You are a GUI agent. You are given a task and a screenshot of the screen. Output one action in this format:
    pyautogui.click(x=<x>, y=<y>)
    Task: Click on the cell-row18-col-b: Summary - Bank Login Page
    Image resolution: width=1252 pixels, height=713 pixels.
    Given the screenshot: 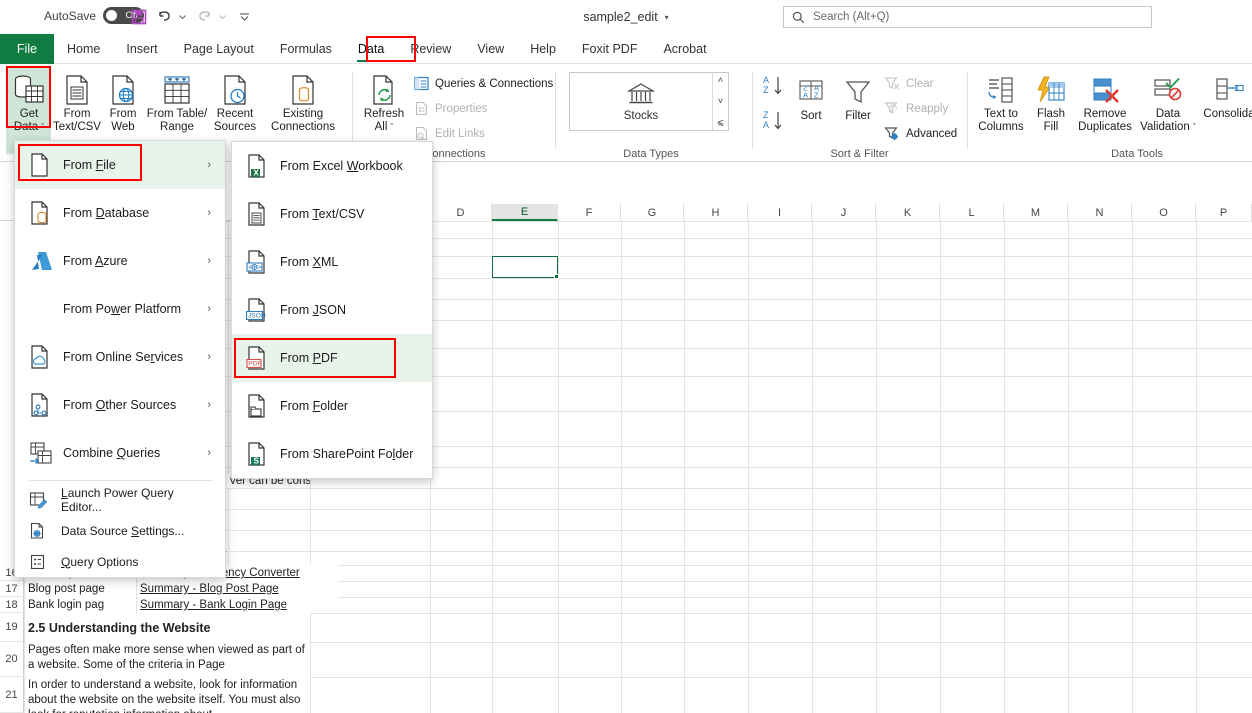 What is the action you would take?
    pyautogui.click(x=238, y=605)
    